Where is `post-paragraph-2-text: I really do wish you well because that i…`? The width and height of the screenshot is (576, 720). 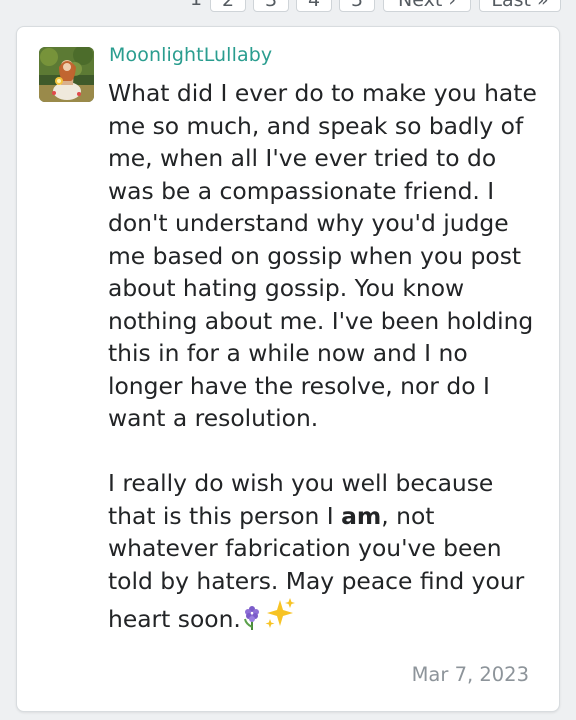
post-paragraph-2-text: I really do wish you well because that i… is located at coordinates (301, 499).